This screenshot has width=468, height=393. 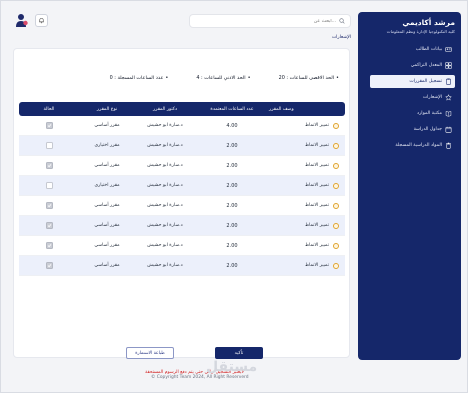 I want to click on header-doctor: دكتور المقرر, so click(x=165, y=109).